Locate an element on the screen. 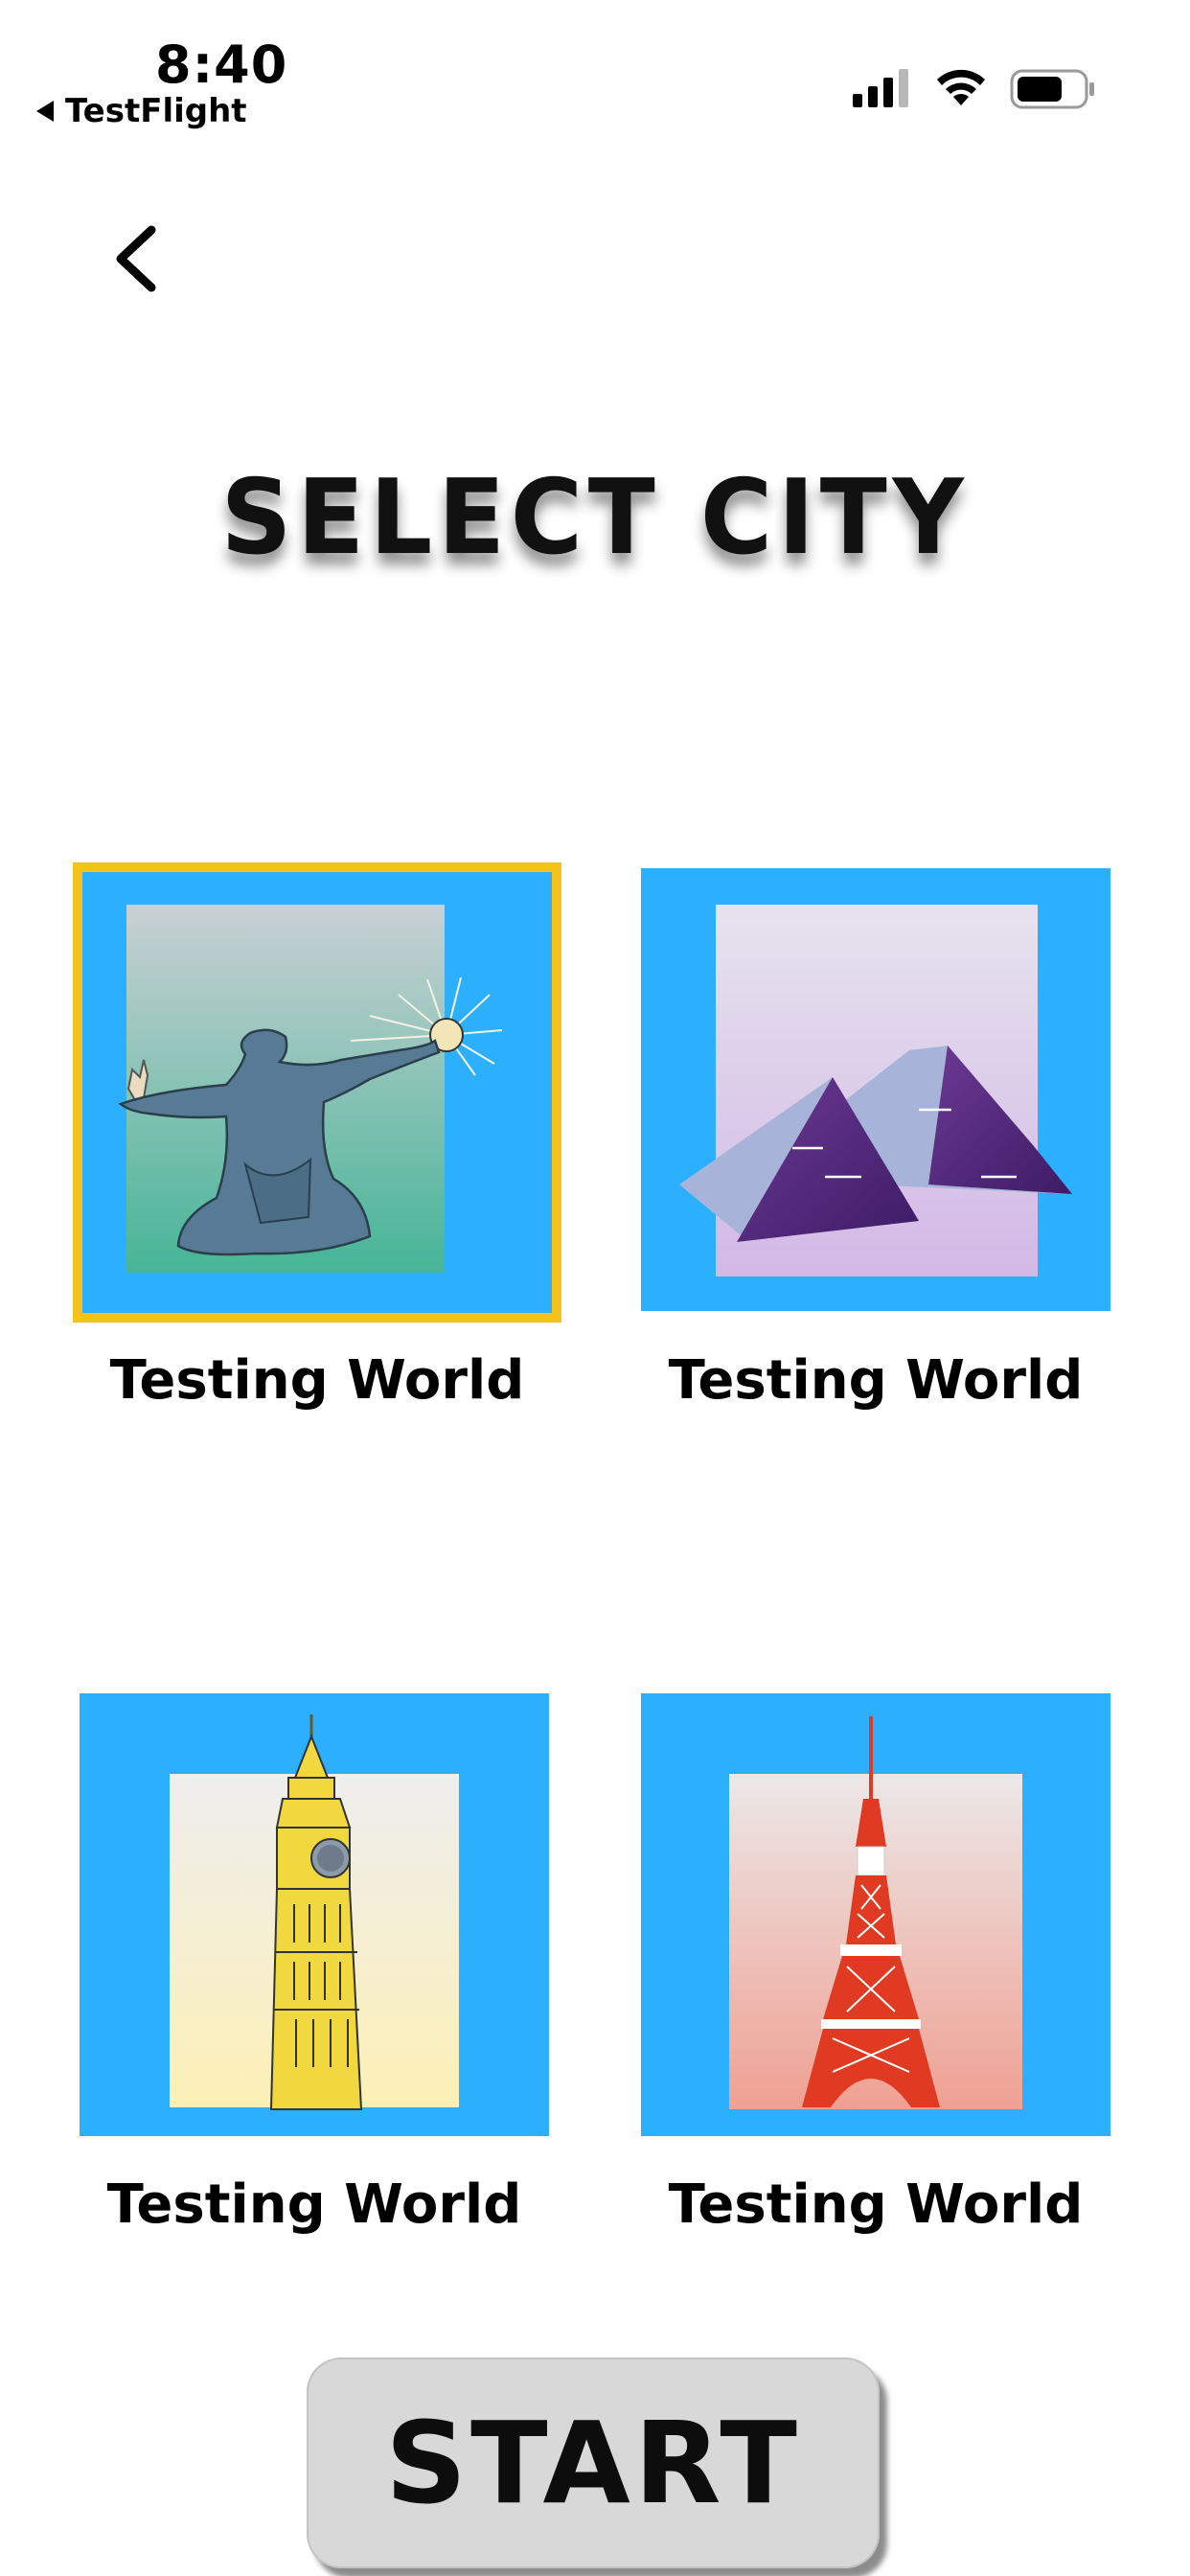 The image size is (1190, 2576). city-label-3: Testing World is located at coordinates (314, 2205).